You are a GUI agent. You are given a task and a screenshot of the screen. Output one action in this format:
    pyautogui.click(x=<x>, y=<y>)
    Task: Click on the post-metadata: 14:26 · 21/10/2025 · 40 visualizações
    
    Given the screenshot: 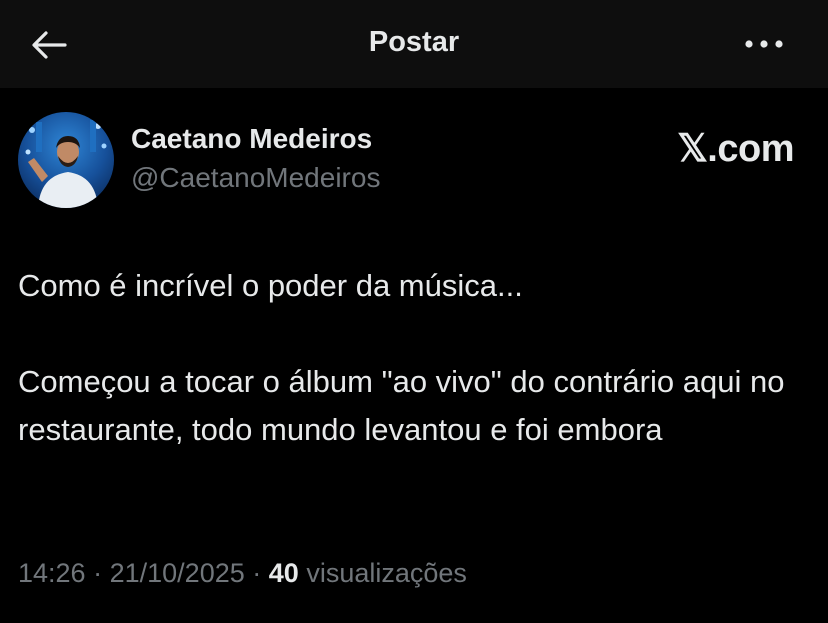 What is the action you would take?
    pyautogui.click(x=242, y=573)
    